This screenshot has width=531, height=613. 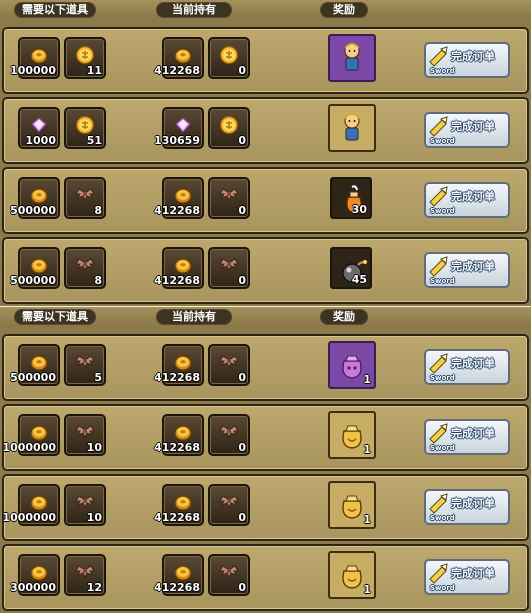 What do you see at coordinates (33, 70) in the screenshot?
I see `need-item-count: 100000` at bounding box center [33, 70].